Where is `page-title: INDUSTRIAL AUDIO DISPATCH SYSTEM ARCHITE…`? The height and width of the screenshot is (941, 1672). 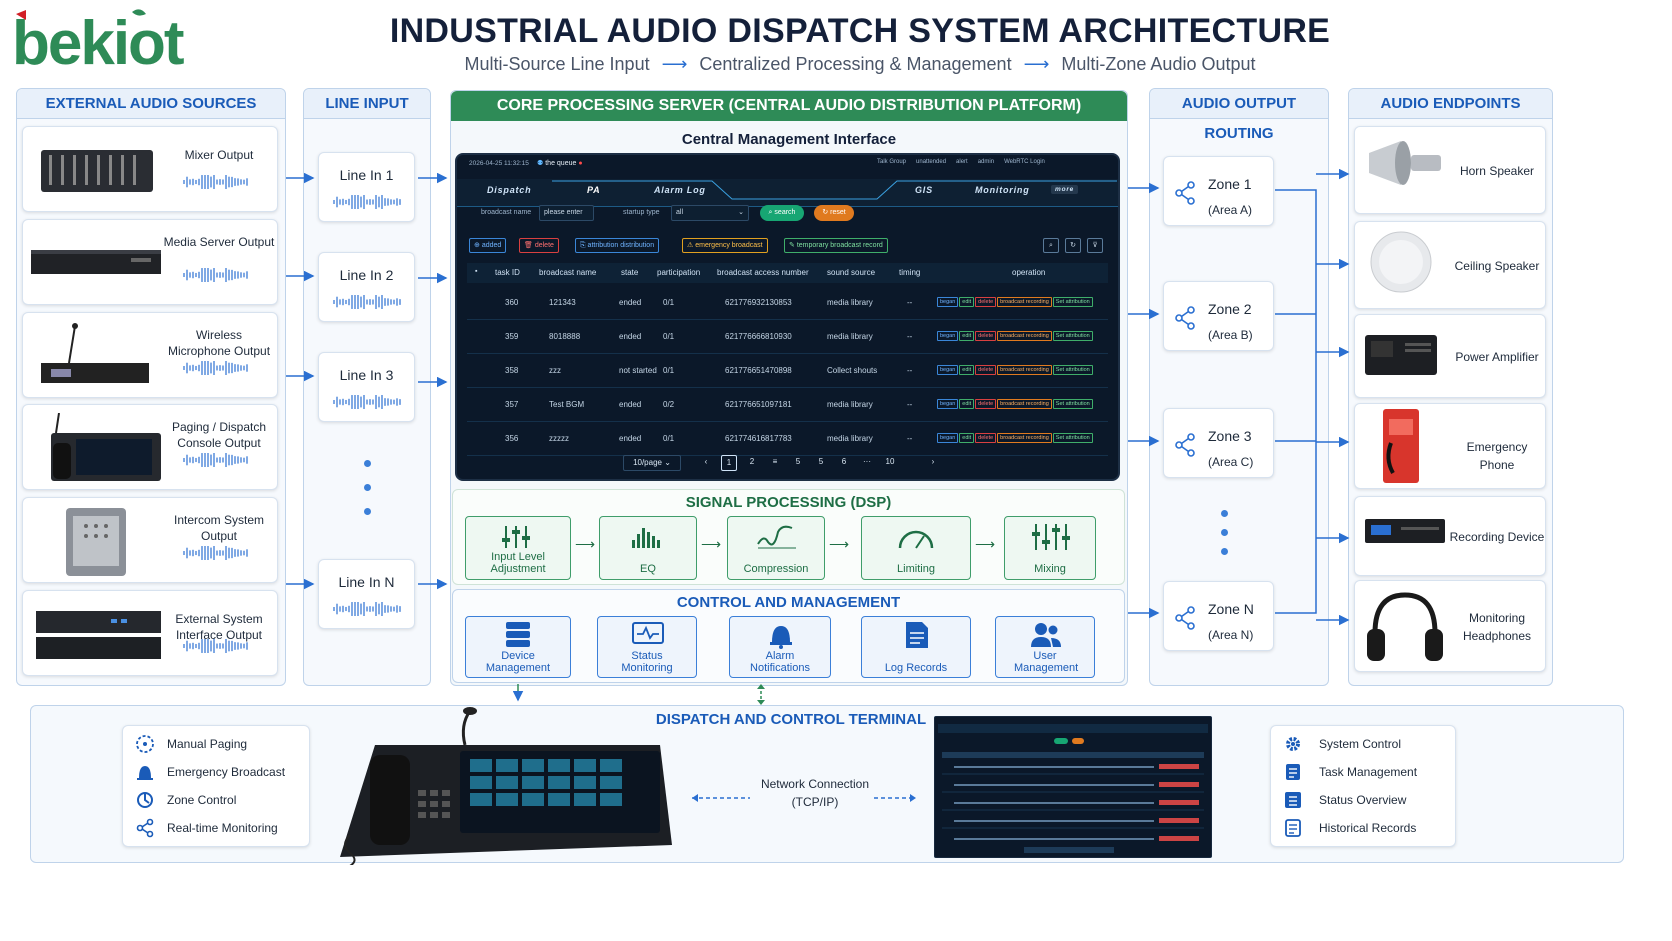 page-title: INDUSTRIAL AUDIO DISPATCH SYSTEM ARCHITE… is located at coordinates (860, 31).